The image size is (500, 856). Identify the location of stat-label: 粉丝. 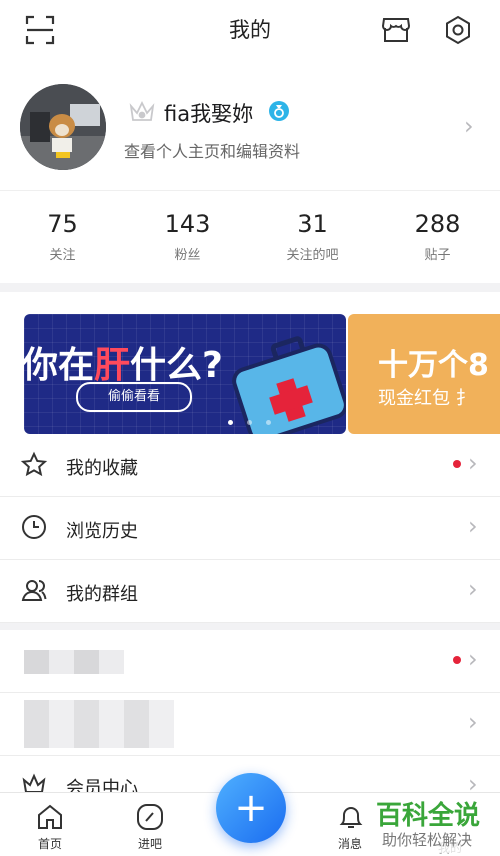
(187, 255).